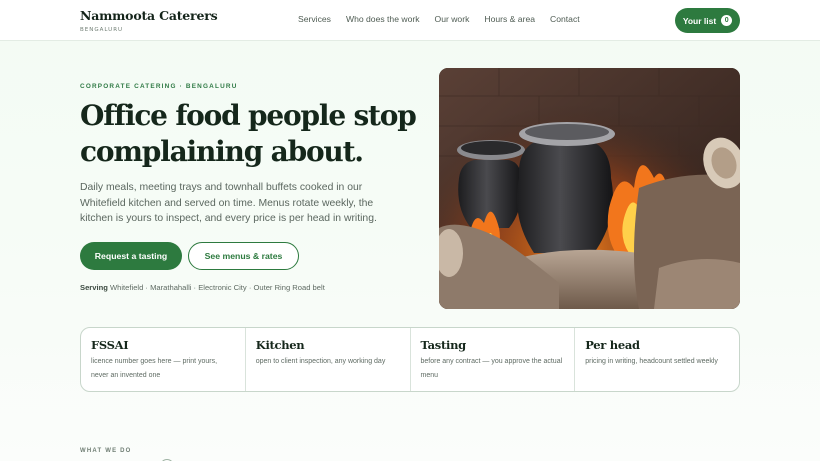 This screenshot has width=820, height=461. I want to click on hero-eyebrow: CORPORATE CATERING · BENGALURU, so click(159, 86).